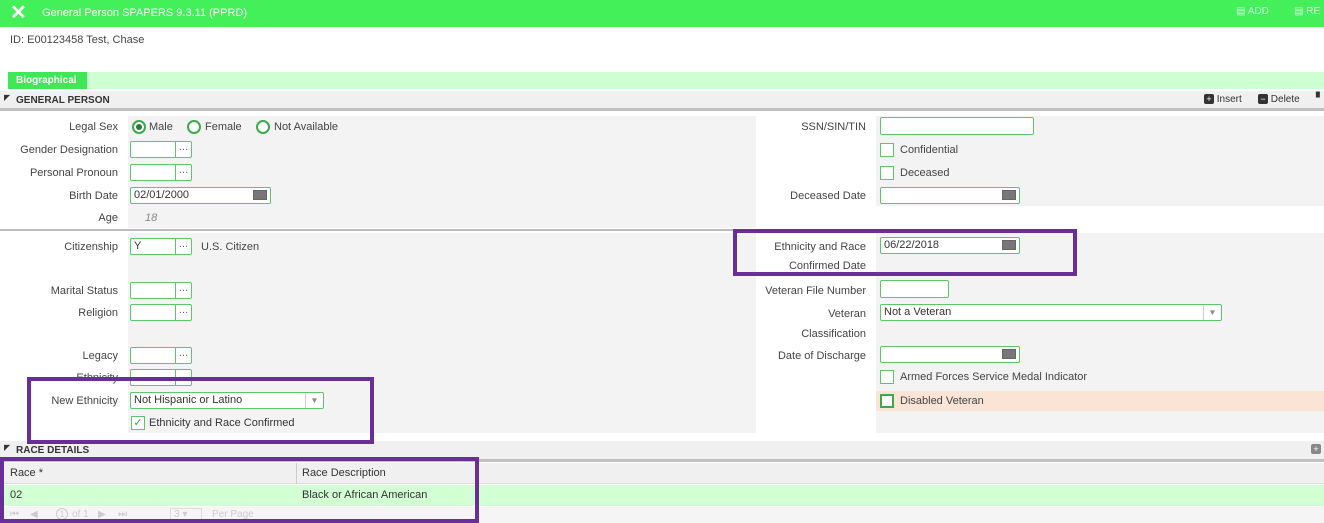  I want to click on page-title: General Person SPAPERS 9.3.11 (PPRD), so click(145, 13).